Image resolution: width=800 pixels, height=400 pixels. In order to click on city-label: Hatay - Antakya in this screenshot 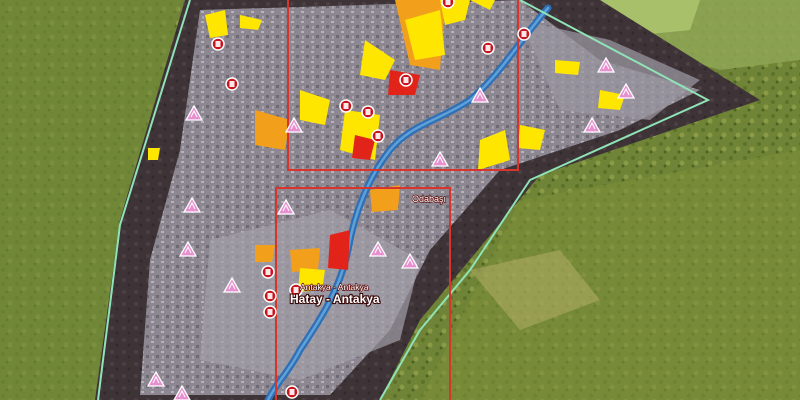, I will do `click(335, 299)`.